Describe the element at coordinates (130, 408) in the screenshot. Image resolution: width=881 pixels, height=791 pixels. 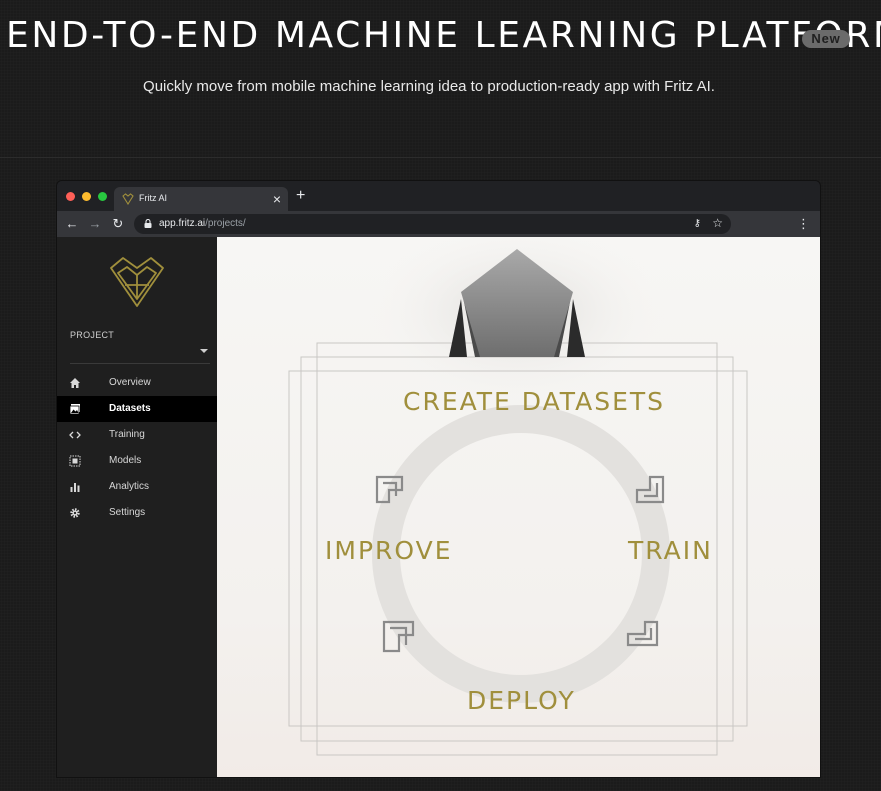
I see `sidebar-item-label: Datasets` at that location.